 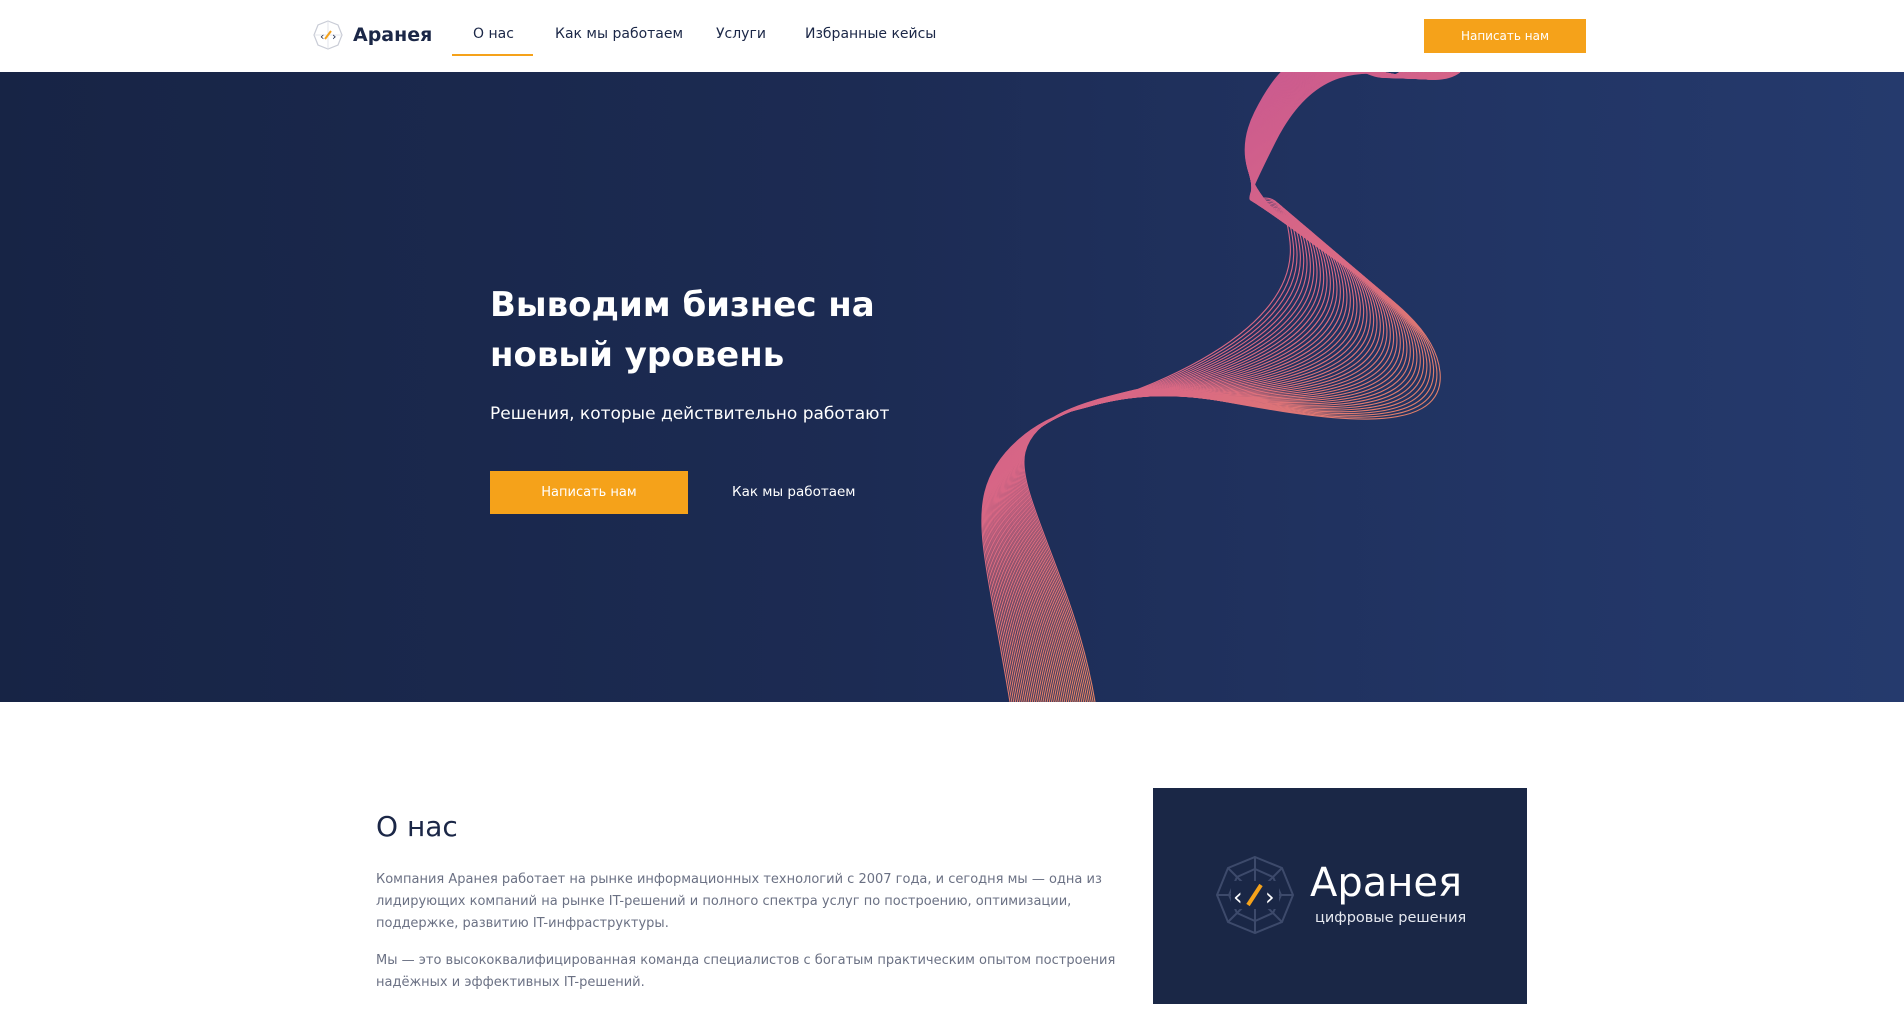 What do you see at coordinates (328, 35) in the screenshot?
I see `aranea-logo-icon: ‹ ›` at bounding box center [328, 35].